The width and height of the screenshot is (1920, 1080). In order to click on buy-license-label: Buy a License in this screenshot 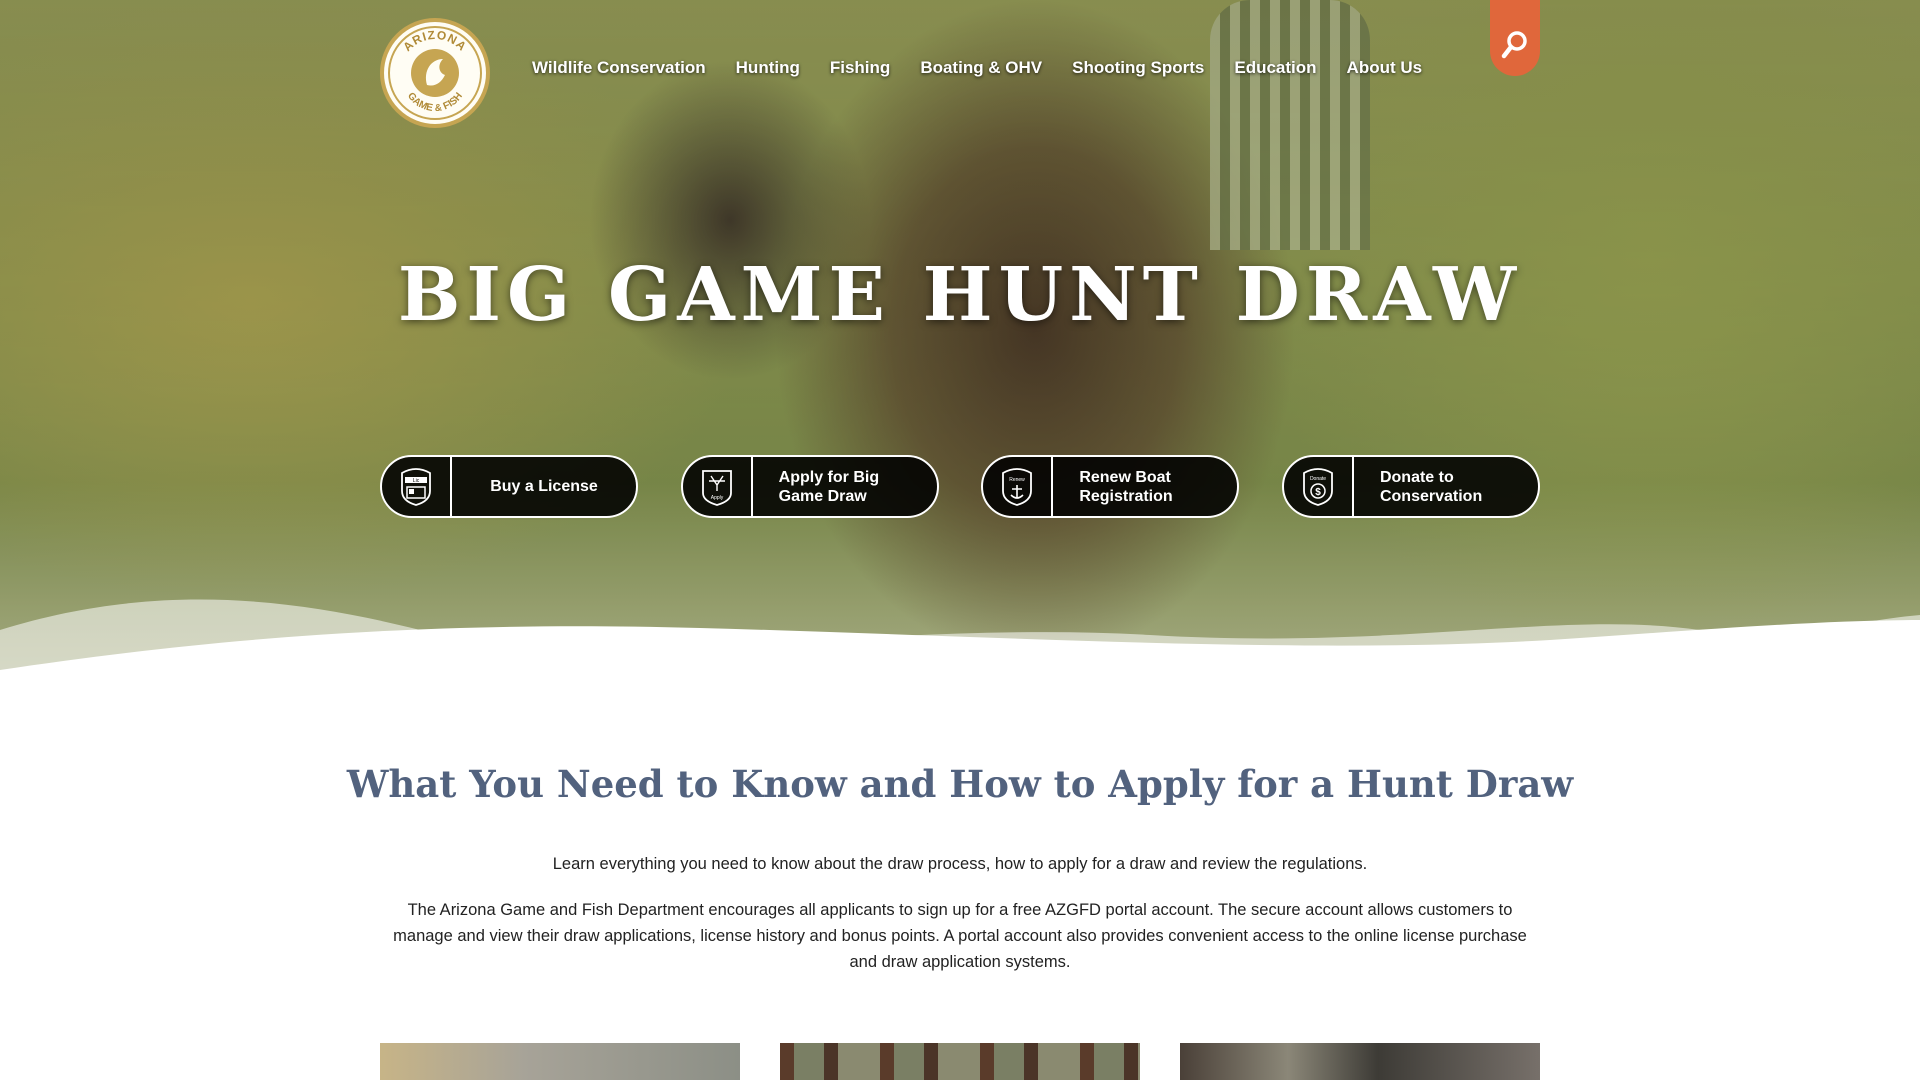, I will do `click(544, 486)`.